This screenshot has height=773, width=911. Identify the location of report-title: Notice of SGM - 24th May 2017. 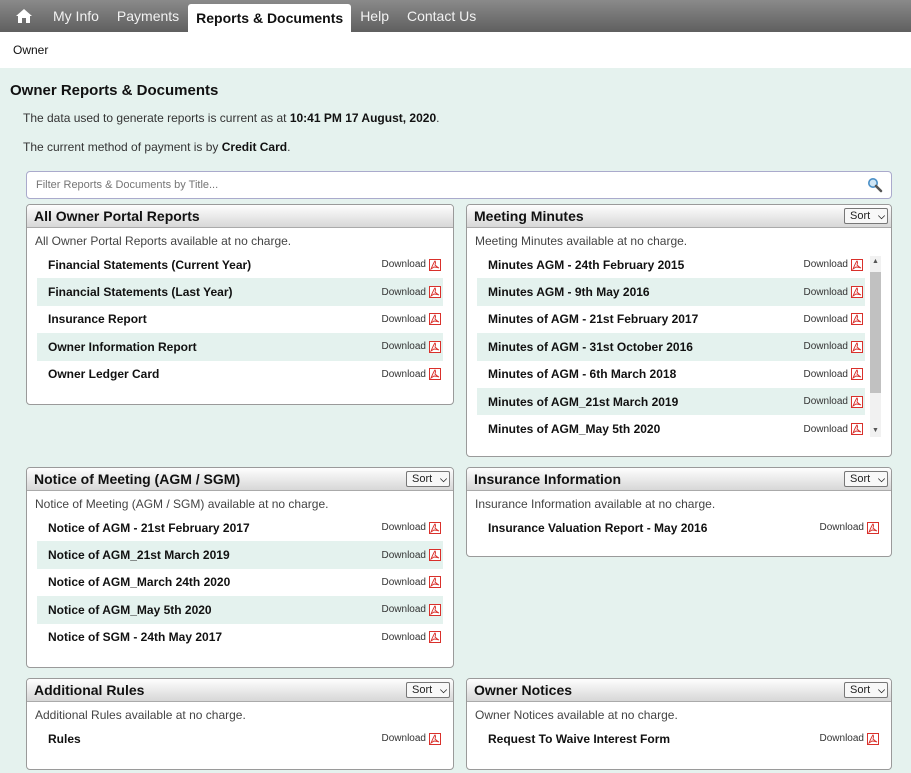
(135, 637).